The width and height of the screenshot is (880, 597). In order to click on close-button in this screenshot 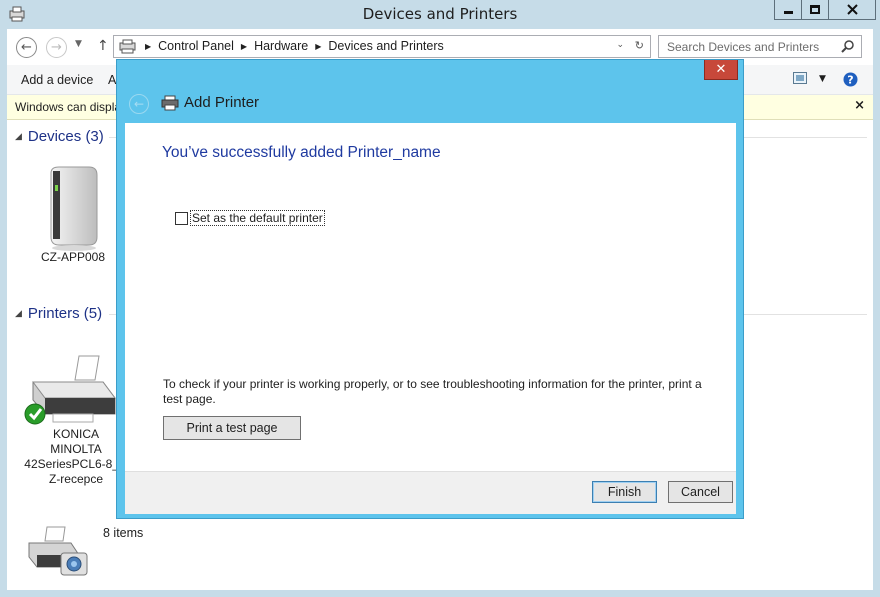, I will do `click(852, 10)`.